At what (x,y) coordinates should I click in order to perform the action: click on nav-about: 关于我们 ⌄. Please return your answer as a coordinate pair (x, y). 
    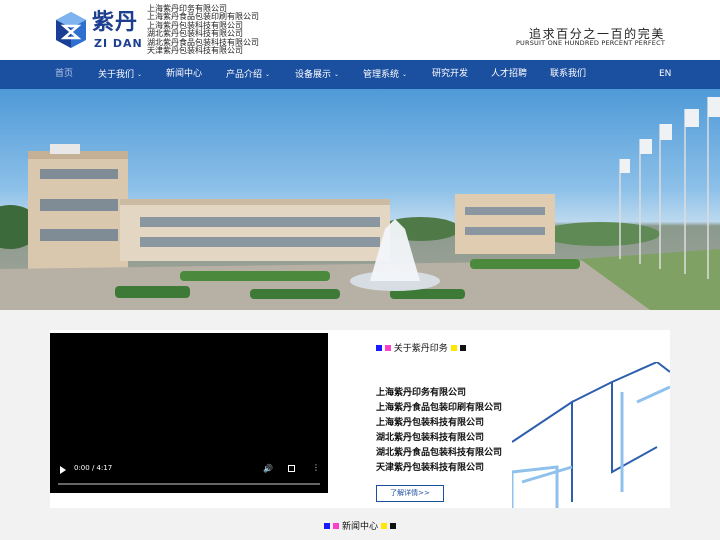
    Looking at the image, I should click on (120, 74).